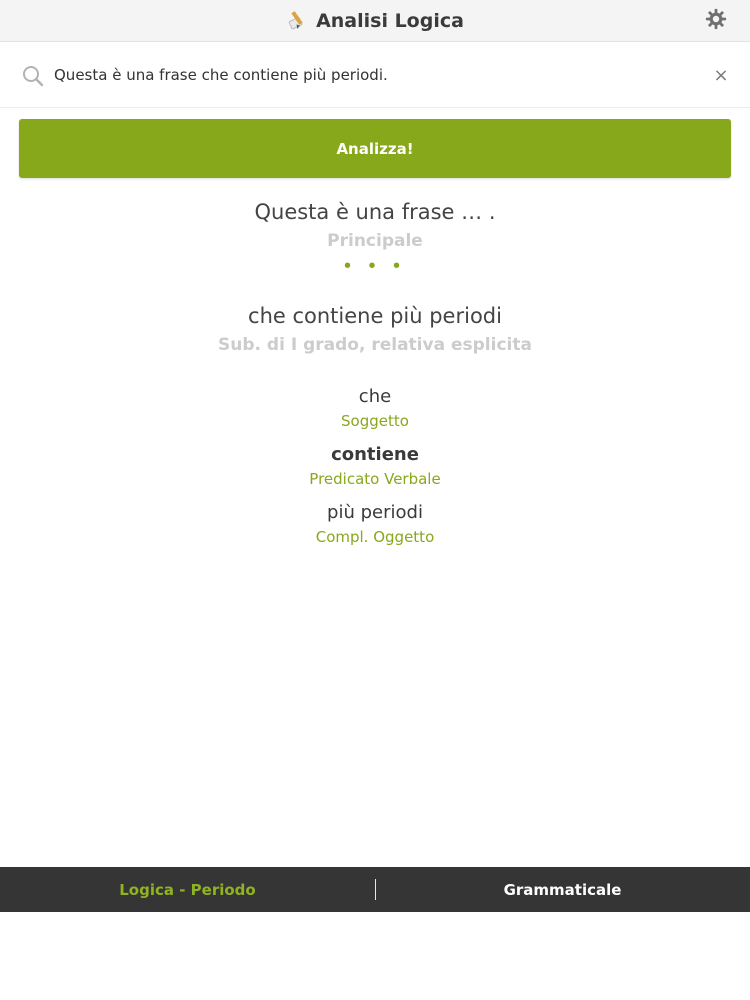 This screenshot has width=750, height=1000. I want to click on gear-icon, so click(716, 21).